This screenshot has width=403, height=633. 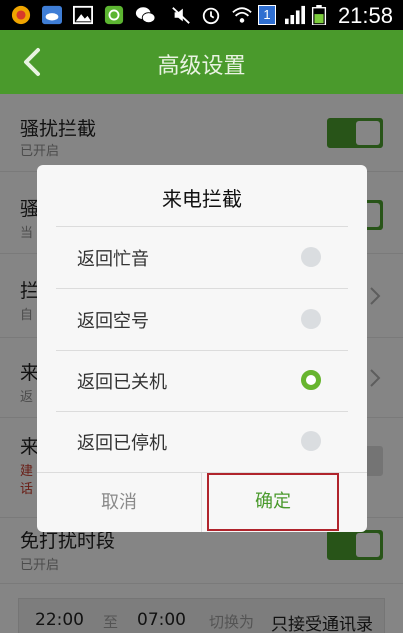 I want to click on cancel-button: 取消, so click(x=119, y=502).